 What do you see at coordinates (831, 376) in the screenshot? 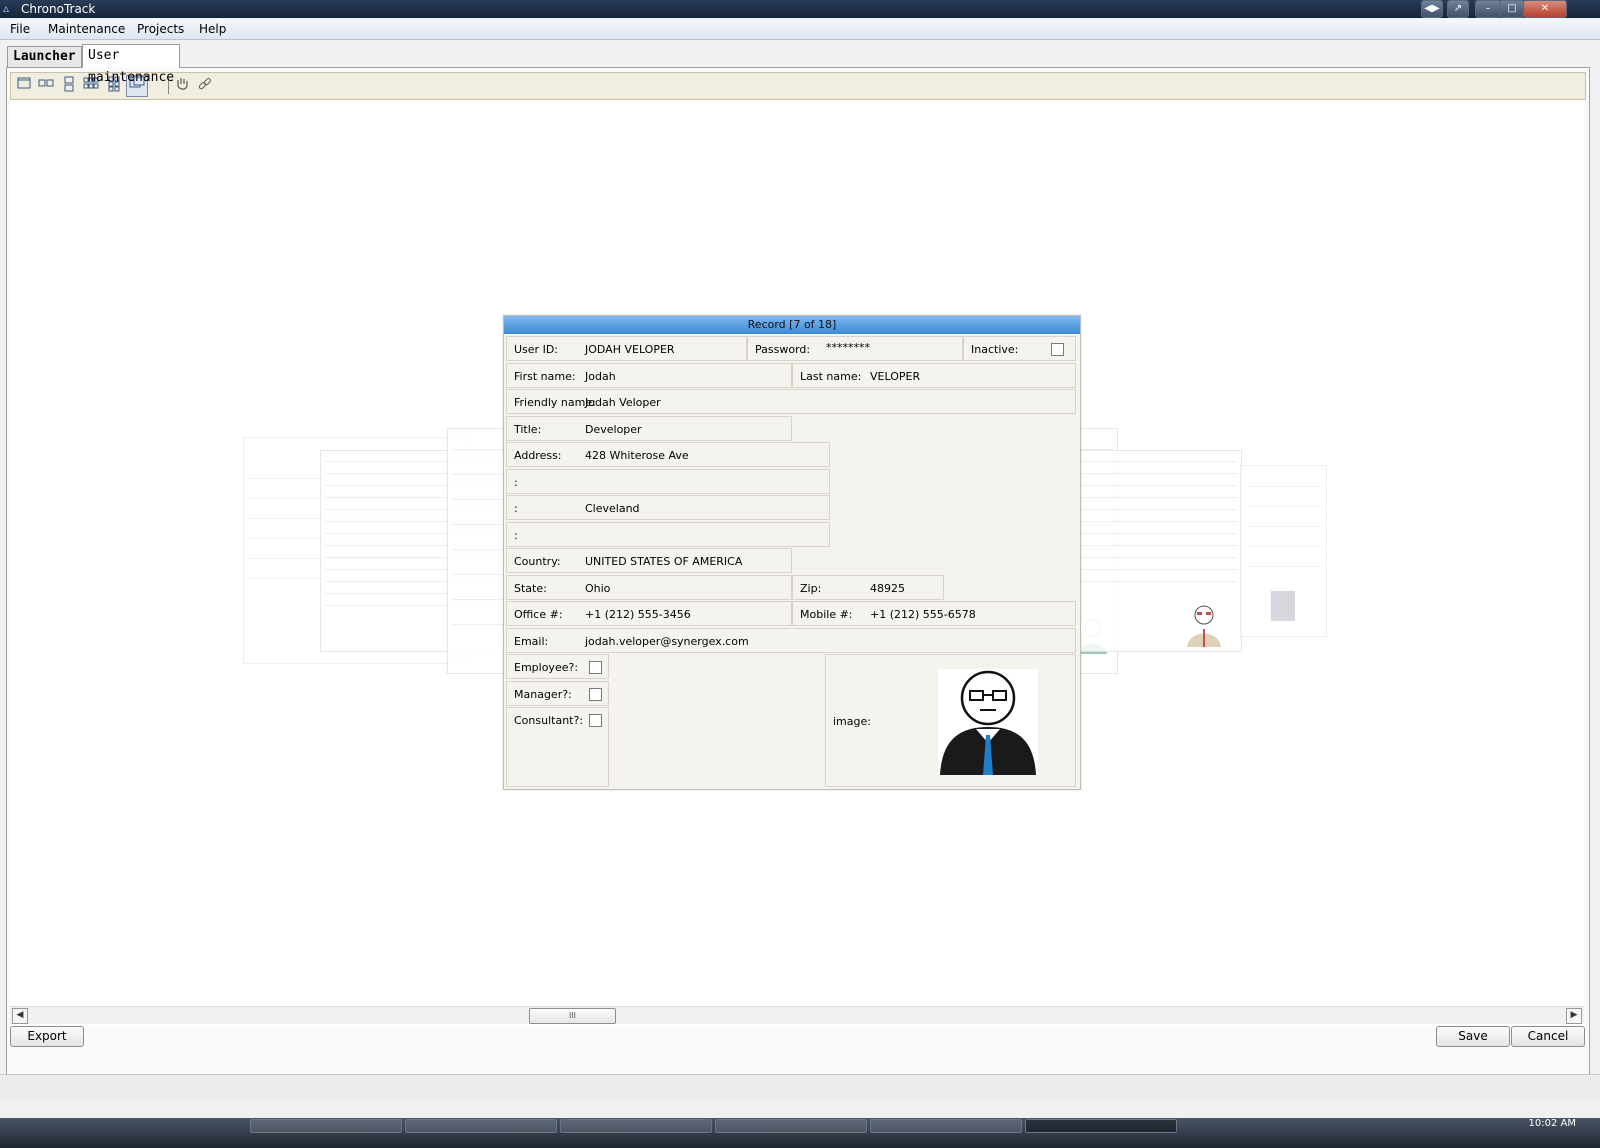
I see `last-name-label: Last name:` at bounding box center [831, 376].